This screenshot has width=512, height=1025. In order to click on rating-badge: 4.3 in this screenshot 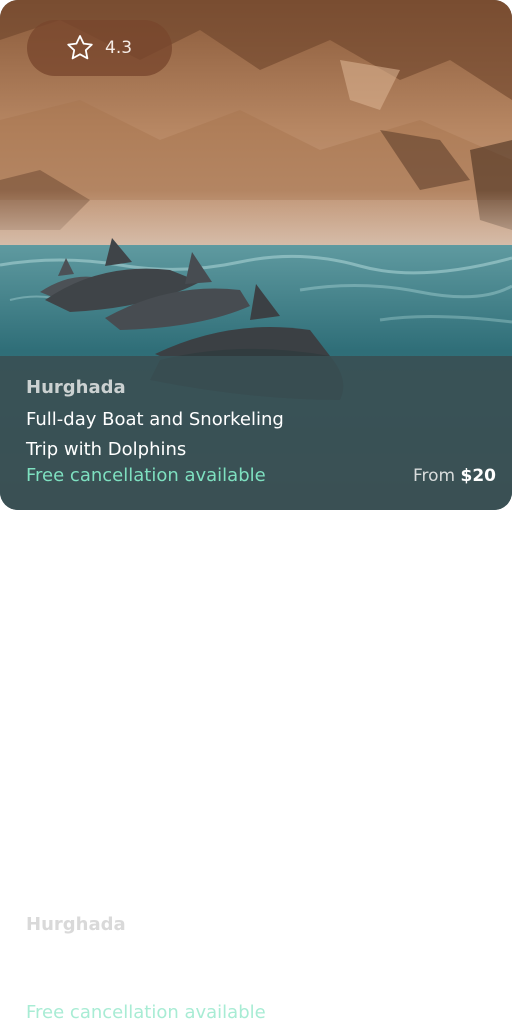, I will do `click(99, 48)`.